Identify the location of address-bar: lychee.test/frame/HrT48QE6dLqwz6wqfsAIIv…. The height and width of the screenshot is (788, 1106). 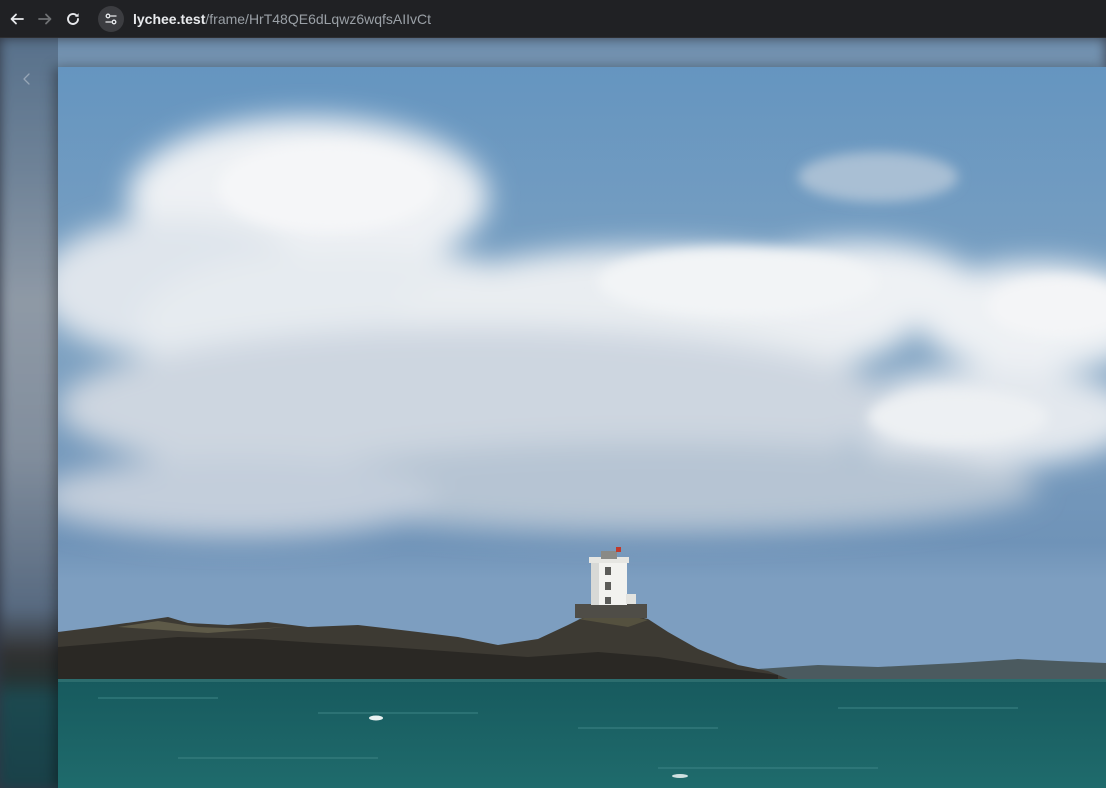
(264, 19).